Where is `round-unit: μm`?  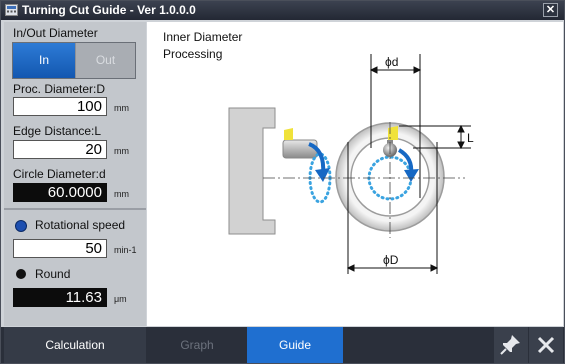 round-unit: μm is located at coordinates (120, 299).